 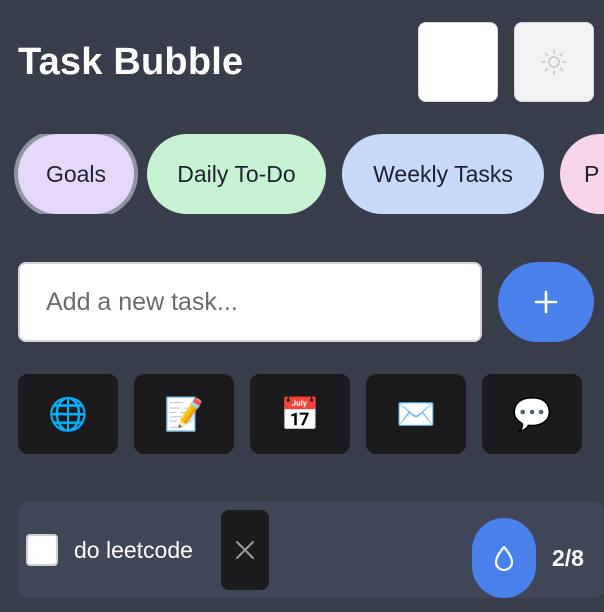 I want to click on category-tabs: Goals Daily To-Do Weekly Tasks P, so click(x=302, y=174).